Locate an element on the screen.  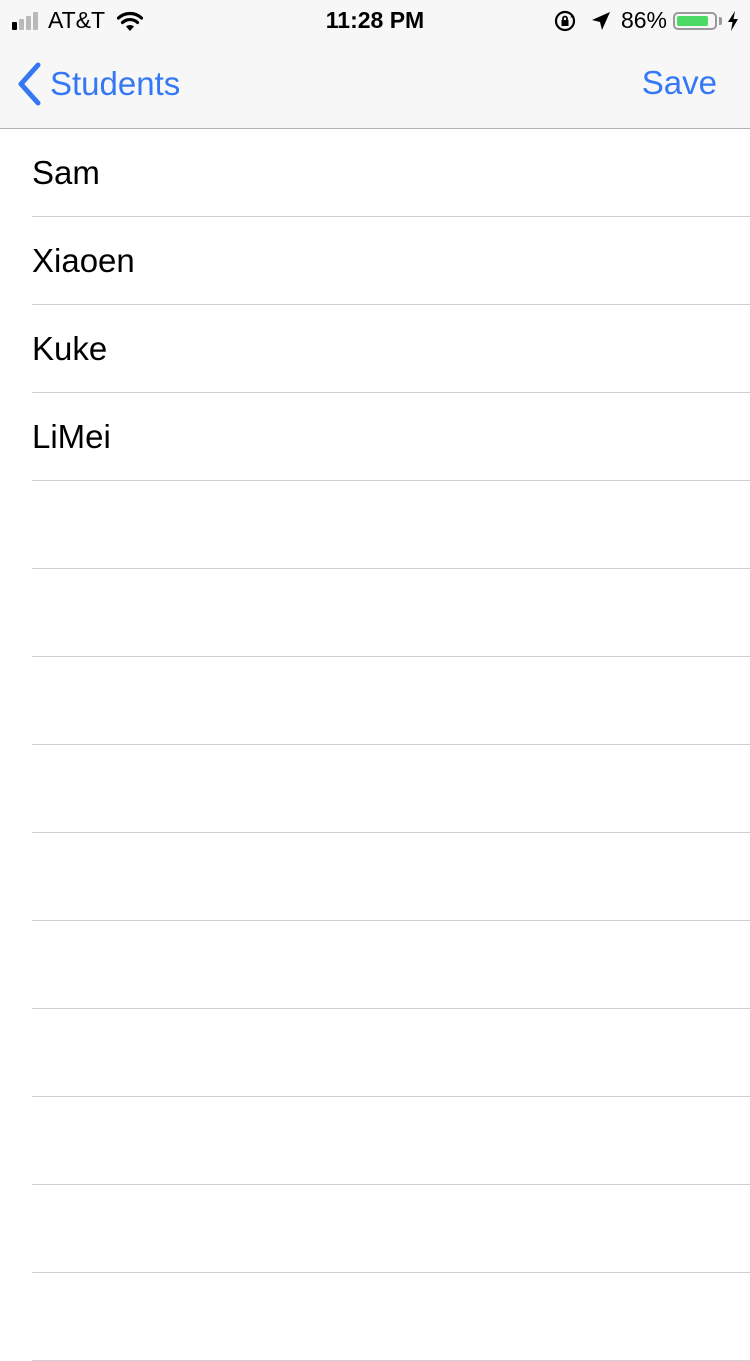
battery-nub is located at coordinates (720, 20).